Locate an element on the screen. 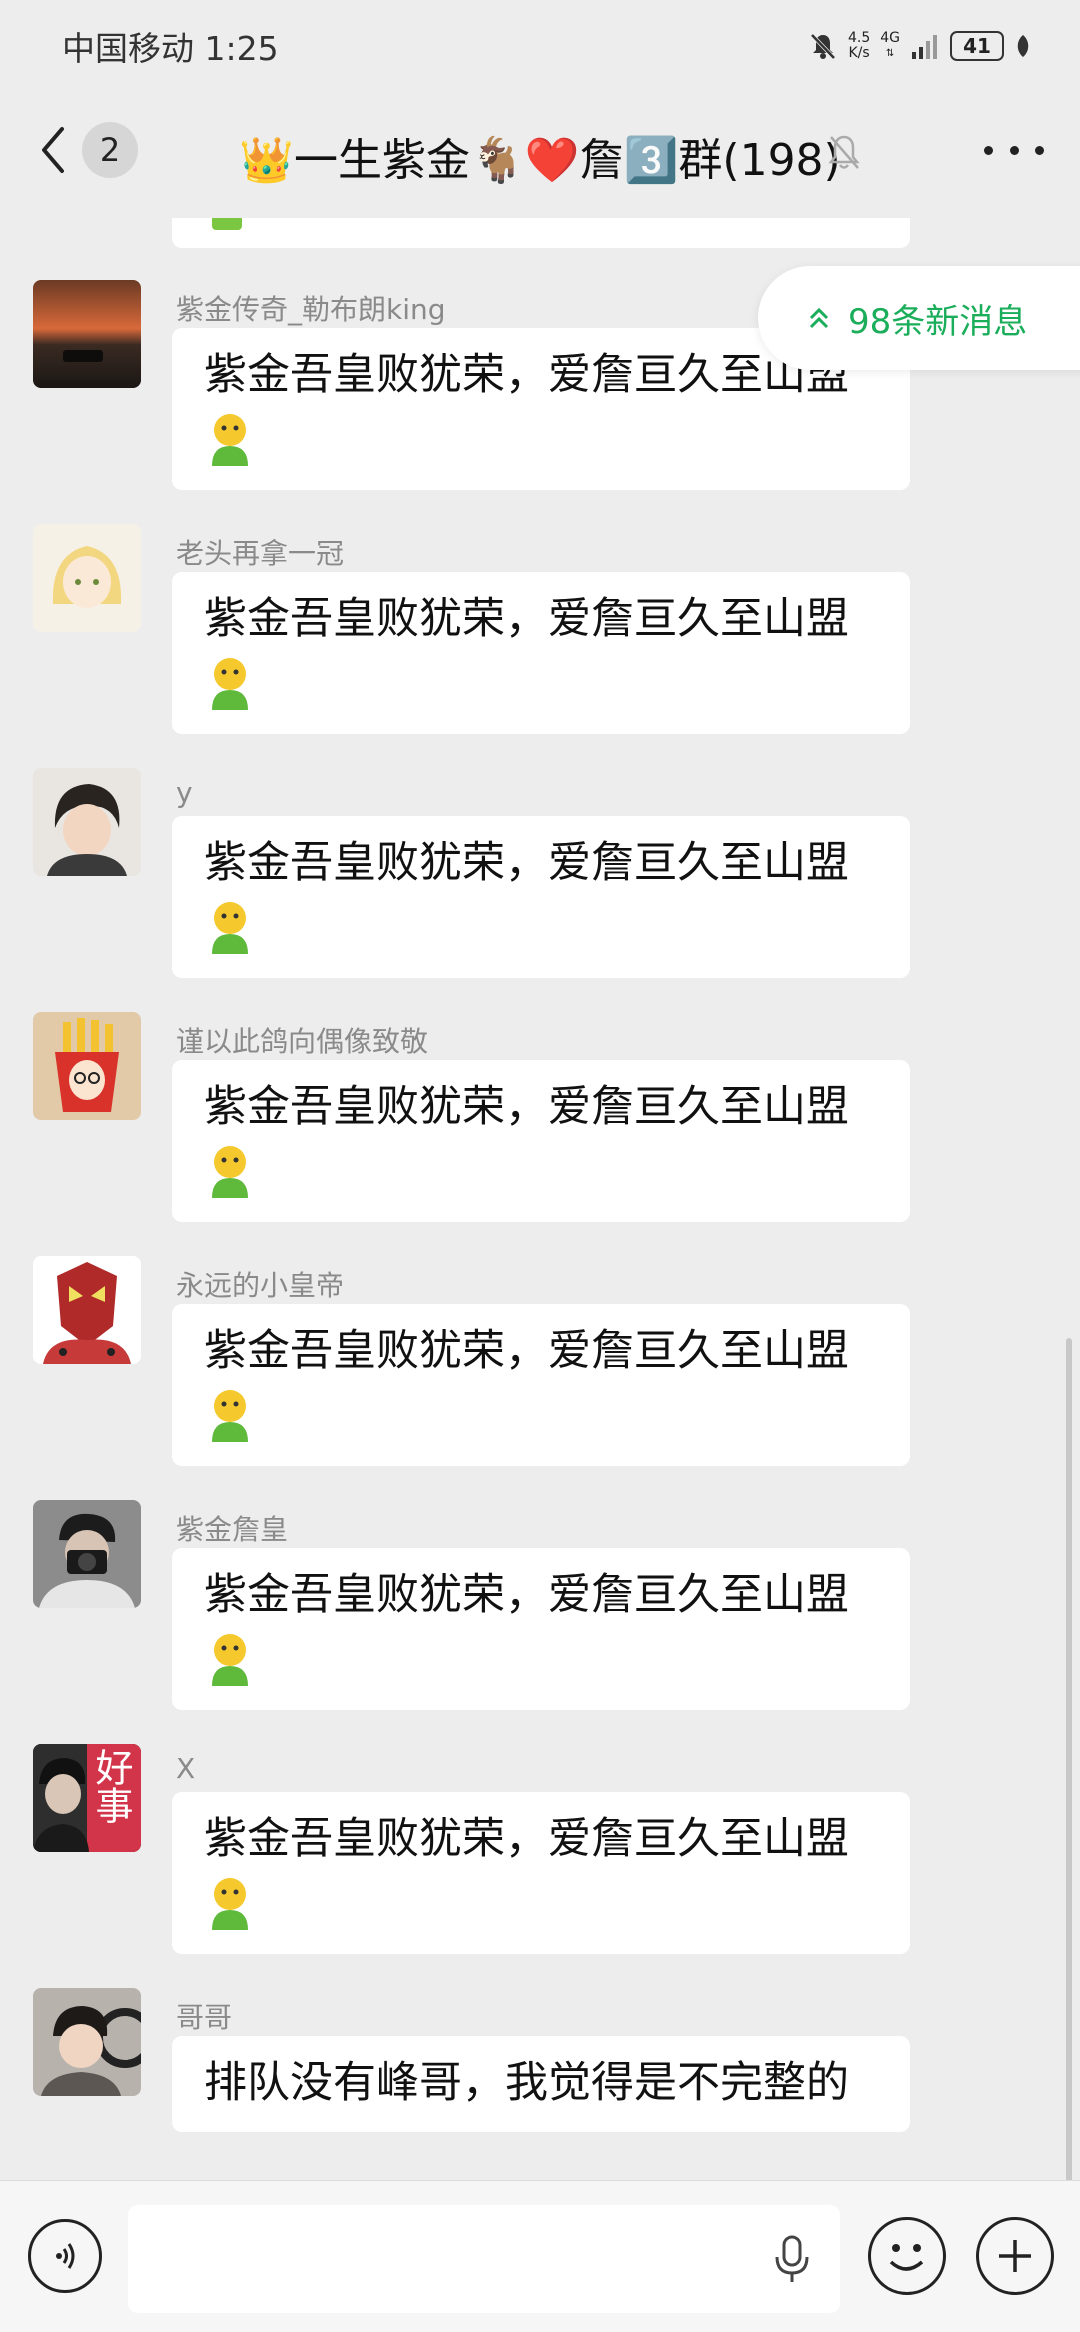 Image resolution: width=1080 pixels, height=2332 pixels. network-speed: 4.5 K/s is located at coordinates (859, 45).